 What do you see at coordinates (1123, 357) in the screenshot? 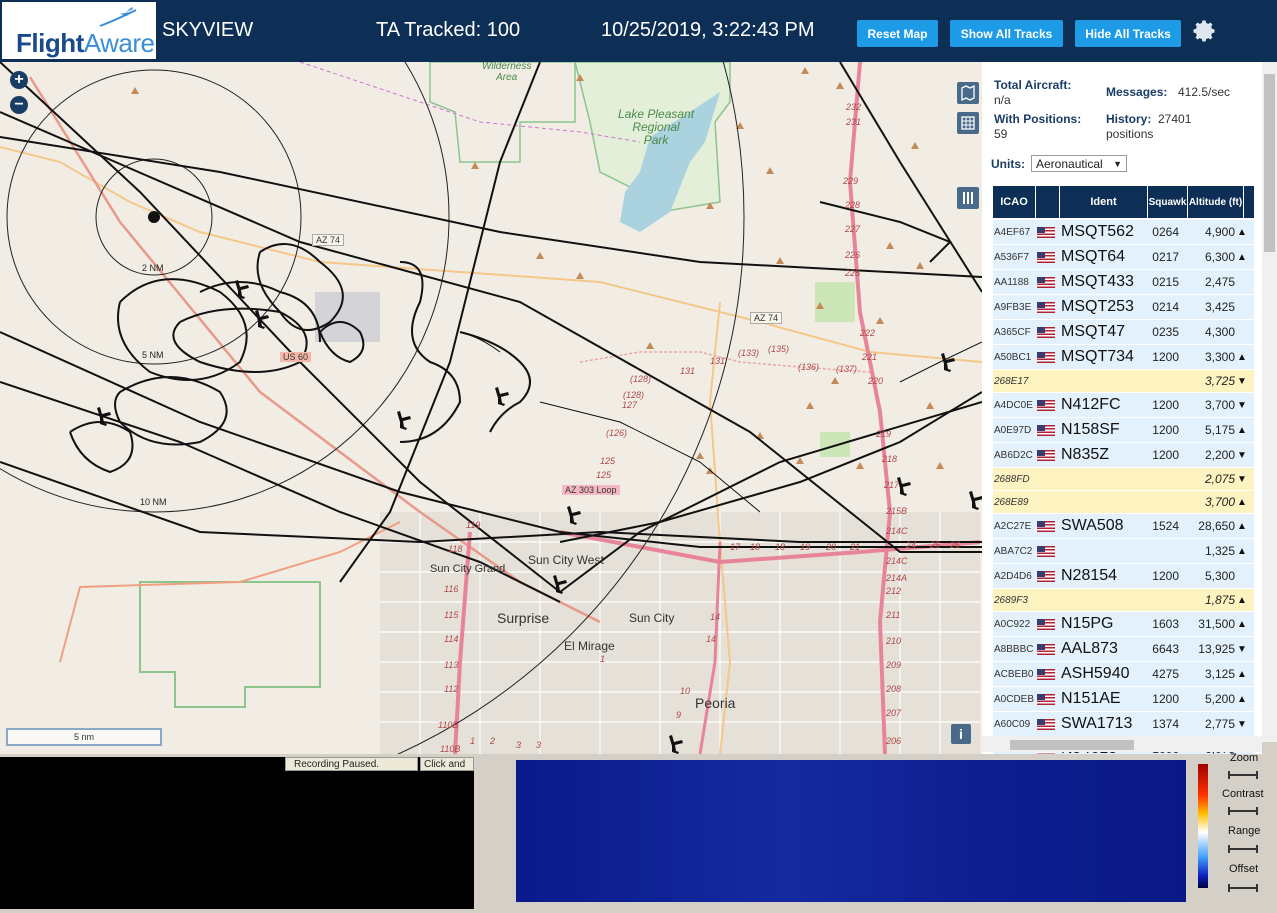
I see `aircraft-row: A50BC1 MSQT734 1200 3,300 ▲` at bounding box center [1123, 357].